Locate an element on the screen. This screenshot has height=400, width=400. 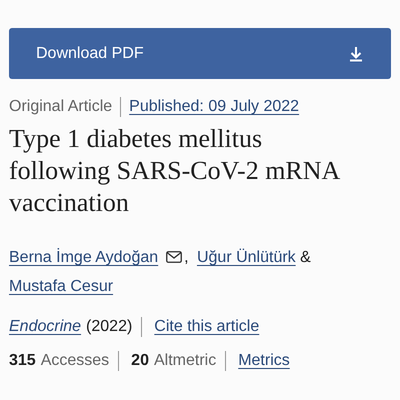
author-link: Mustafa Cesur is located at coordinates (61, 286).